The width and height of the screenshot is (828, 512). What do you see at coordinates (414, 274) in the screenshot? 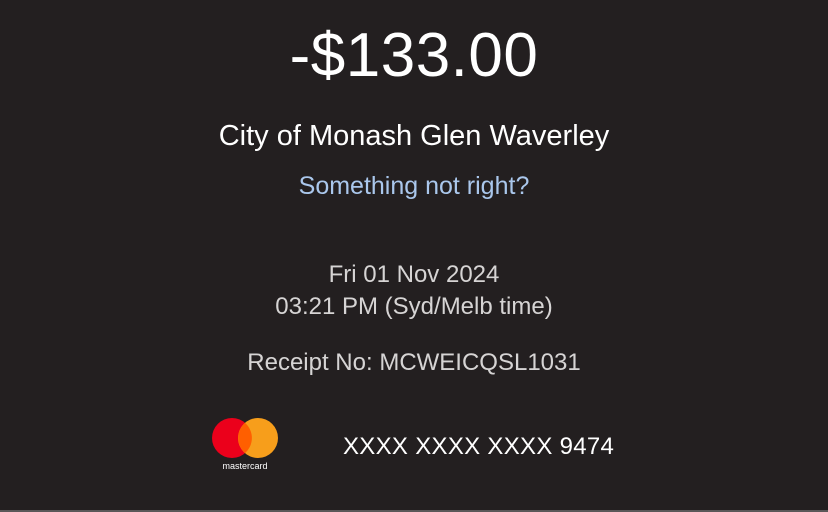
I see `transaction-date: Fri 01 Nov 2024` at bounding box center [414, 274].